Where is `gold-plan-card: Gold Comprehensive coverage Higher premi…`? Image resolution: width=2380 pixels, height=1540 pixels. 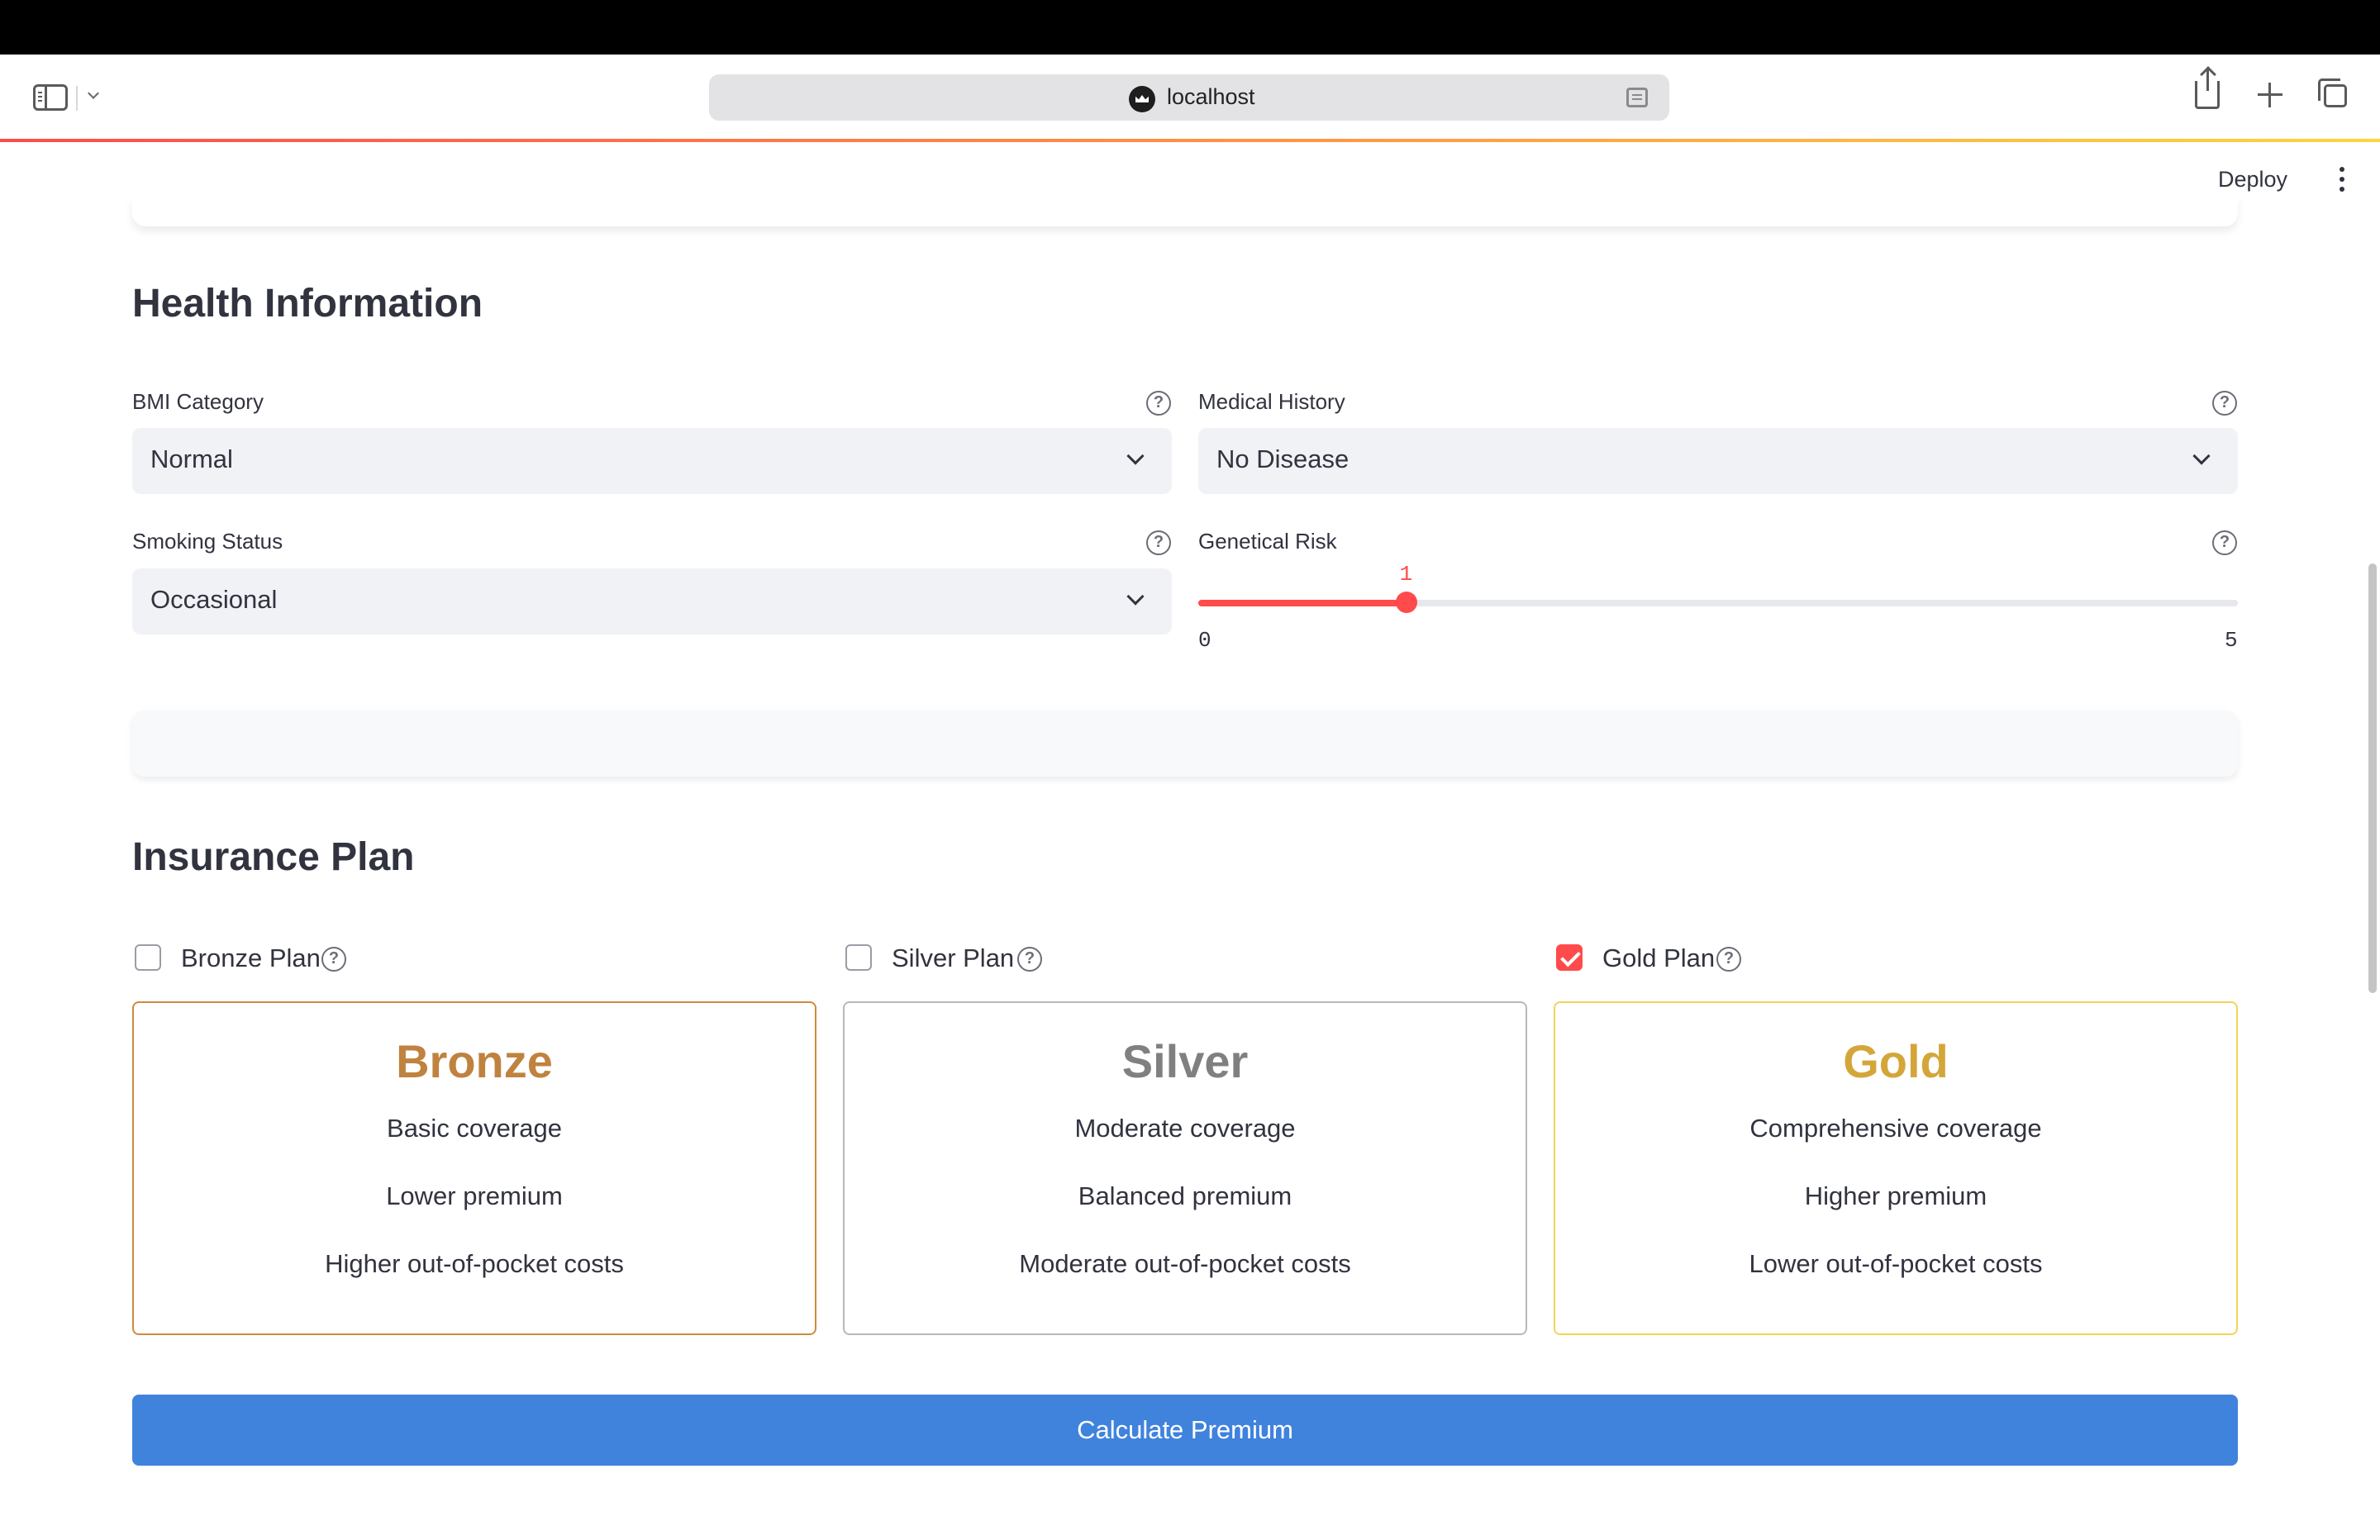 gold-plan-card: Gold Comprehensive coverage Higher premi… is located at coordinates (1896, 1168).